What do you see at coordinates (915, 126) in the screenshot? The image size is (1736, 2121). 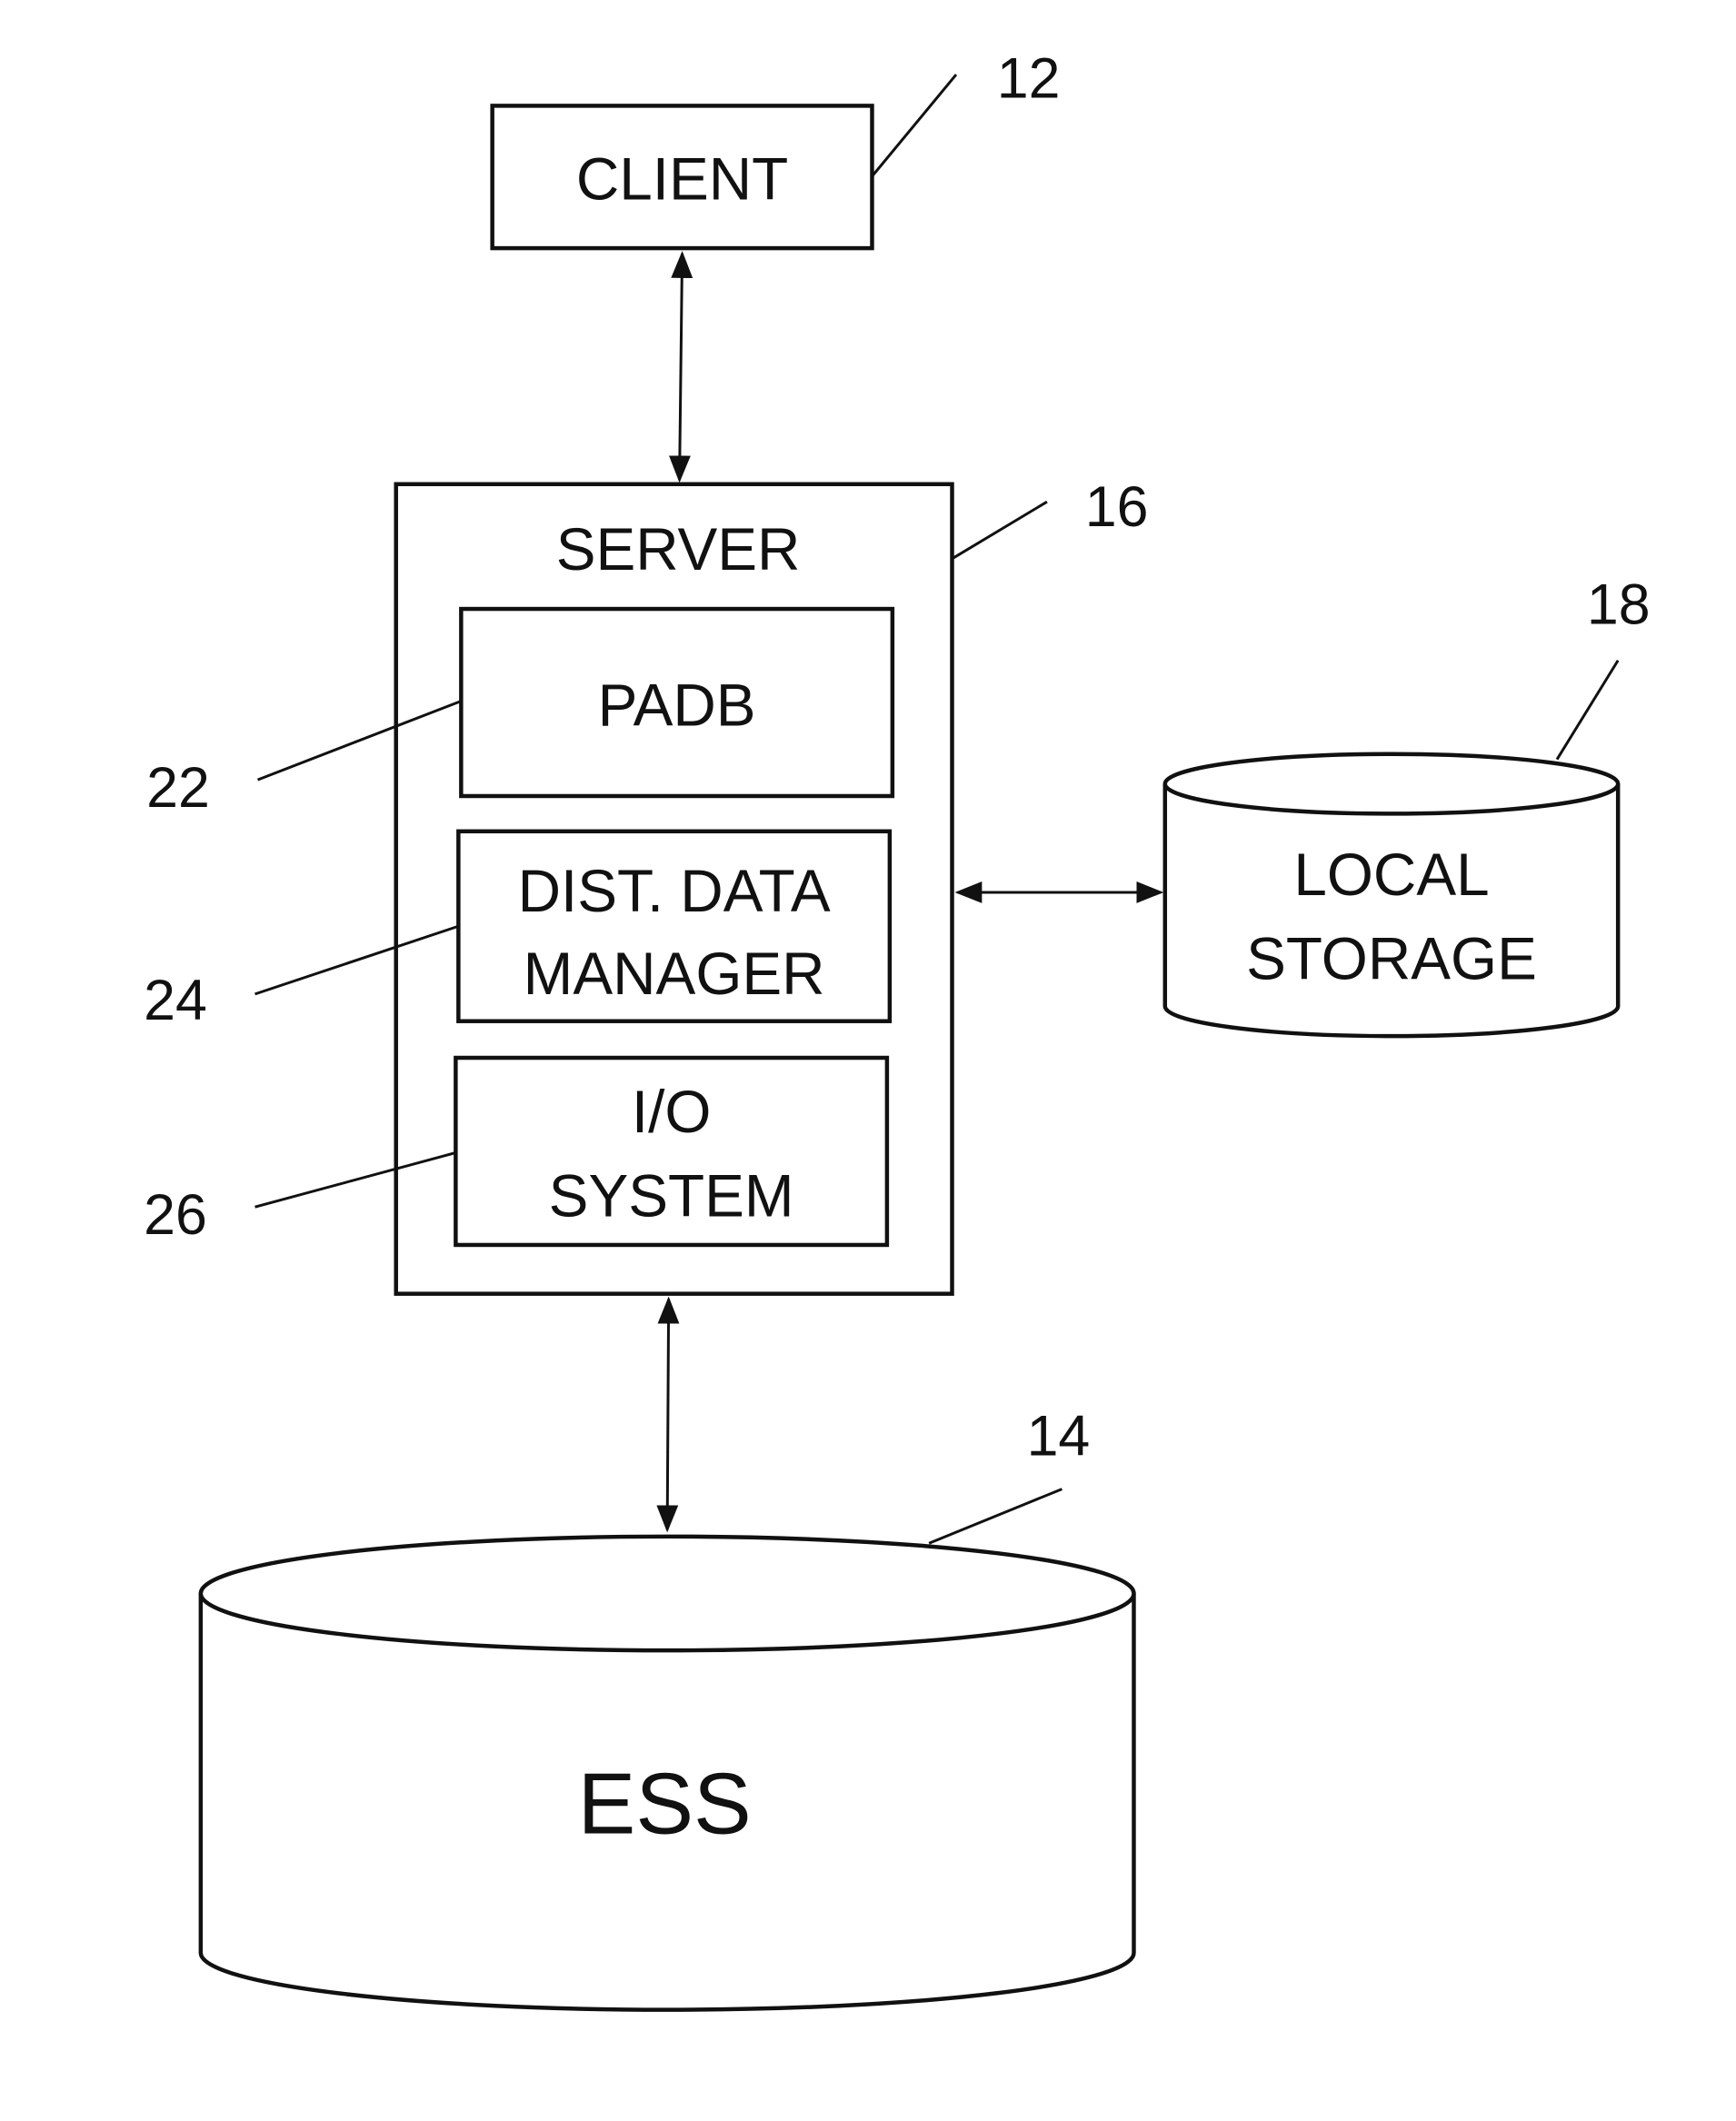 I see `client-leader-line` at bounding box center [915, 126].